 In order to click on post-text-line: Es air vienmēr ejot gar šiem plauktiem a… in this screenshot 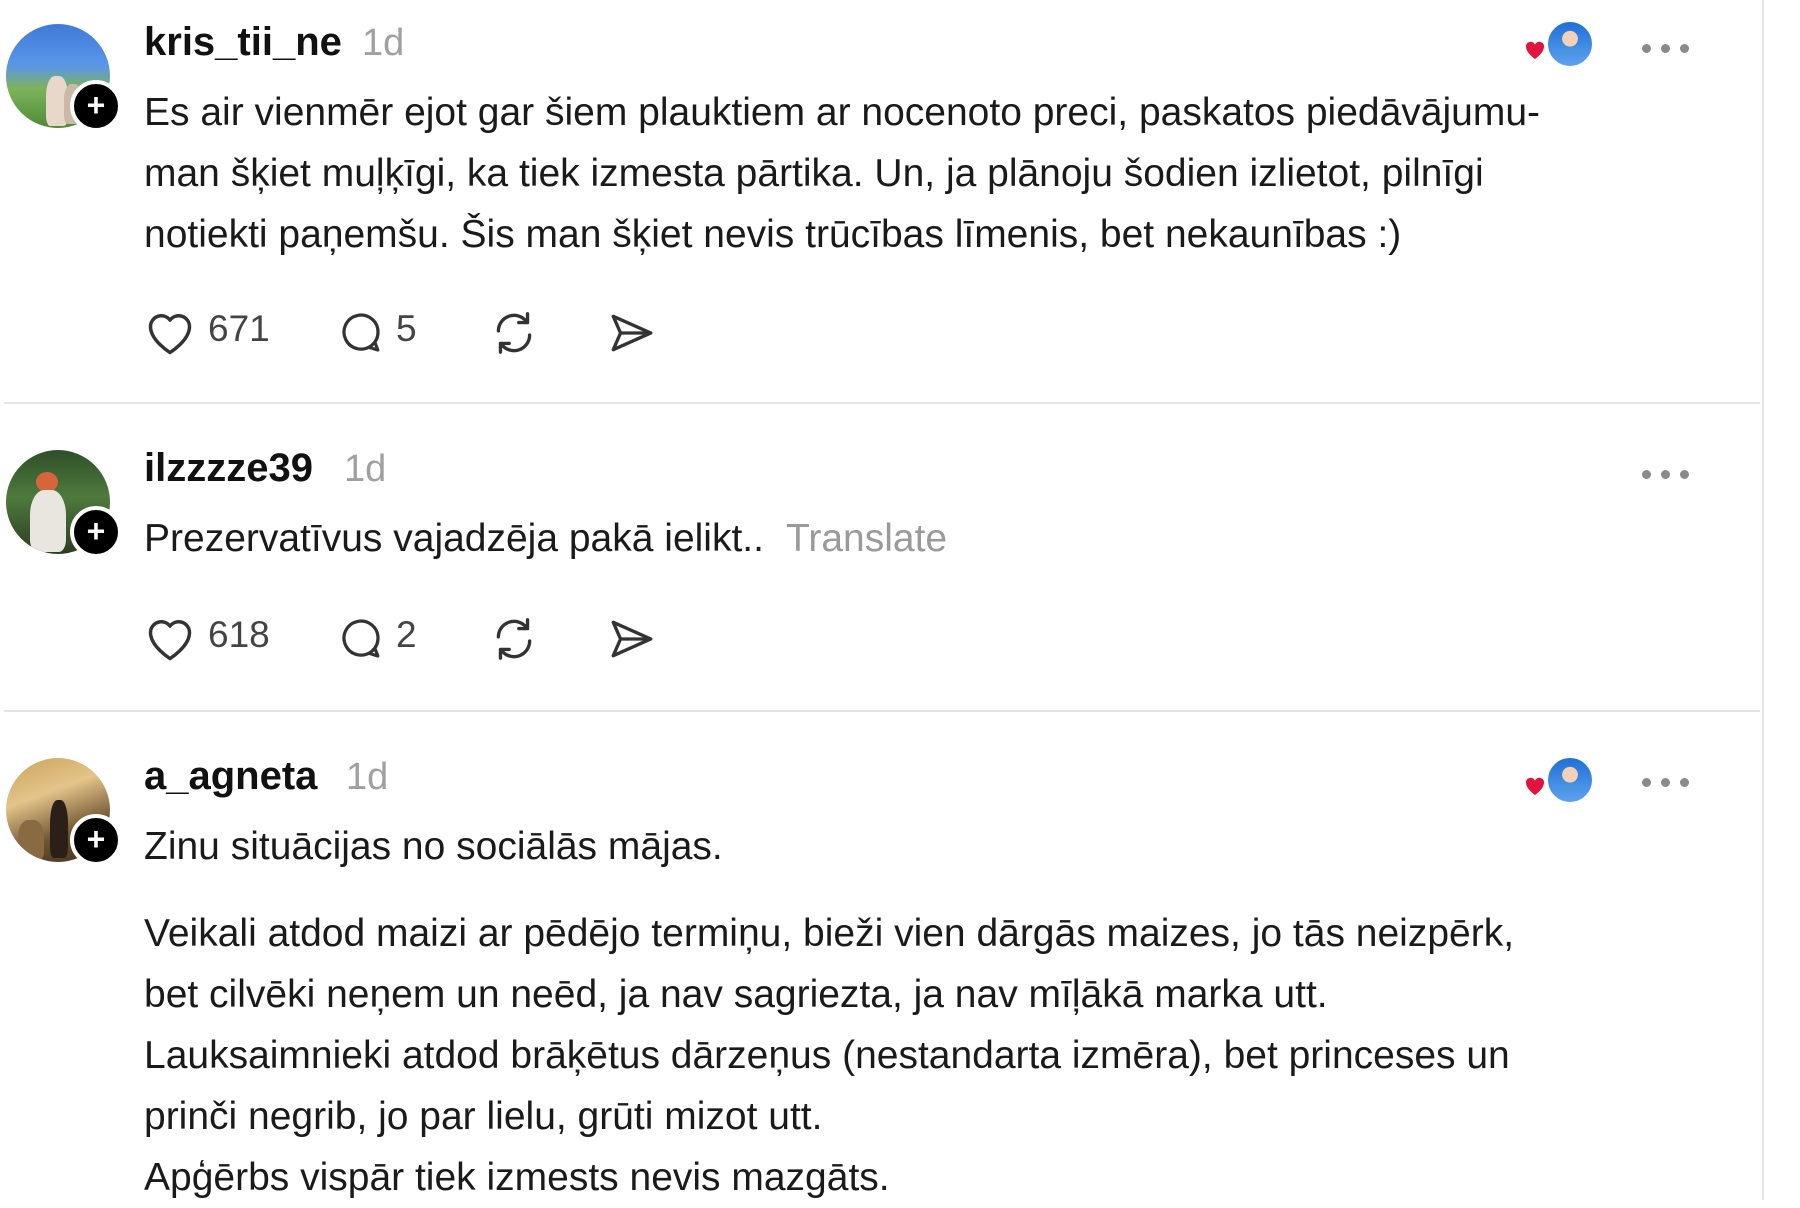, I will do `click(842, 112)`.